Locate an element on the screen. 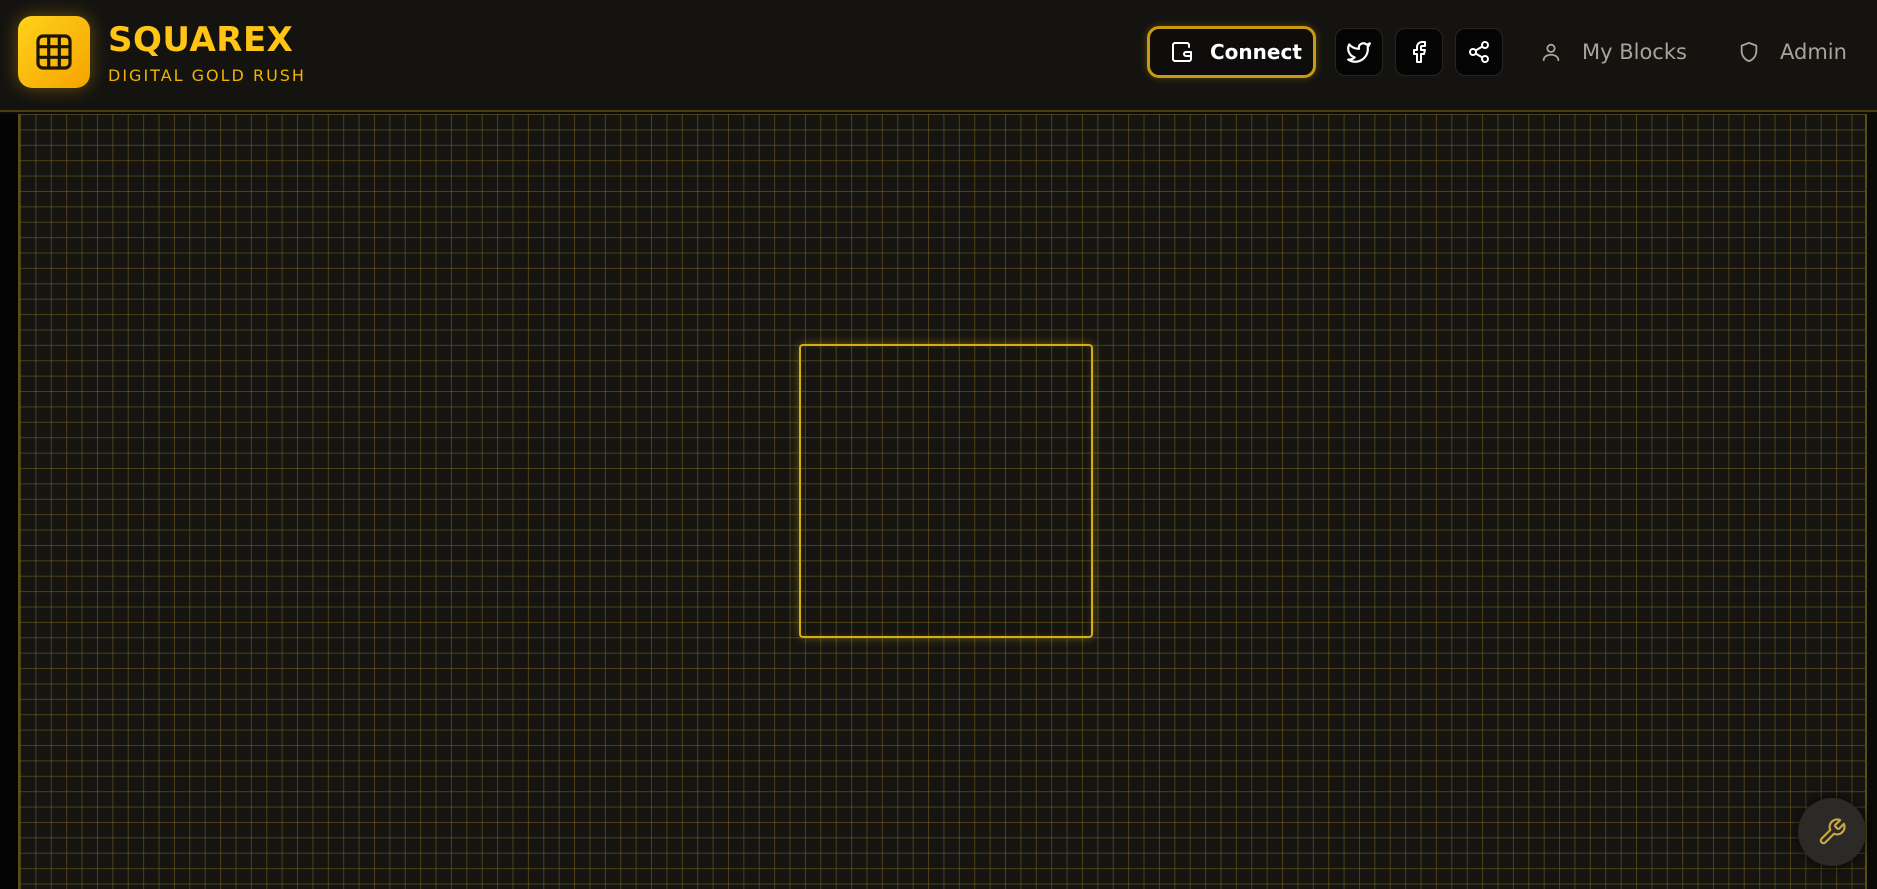  grid-icon is located at coordinates (54, 52).